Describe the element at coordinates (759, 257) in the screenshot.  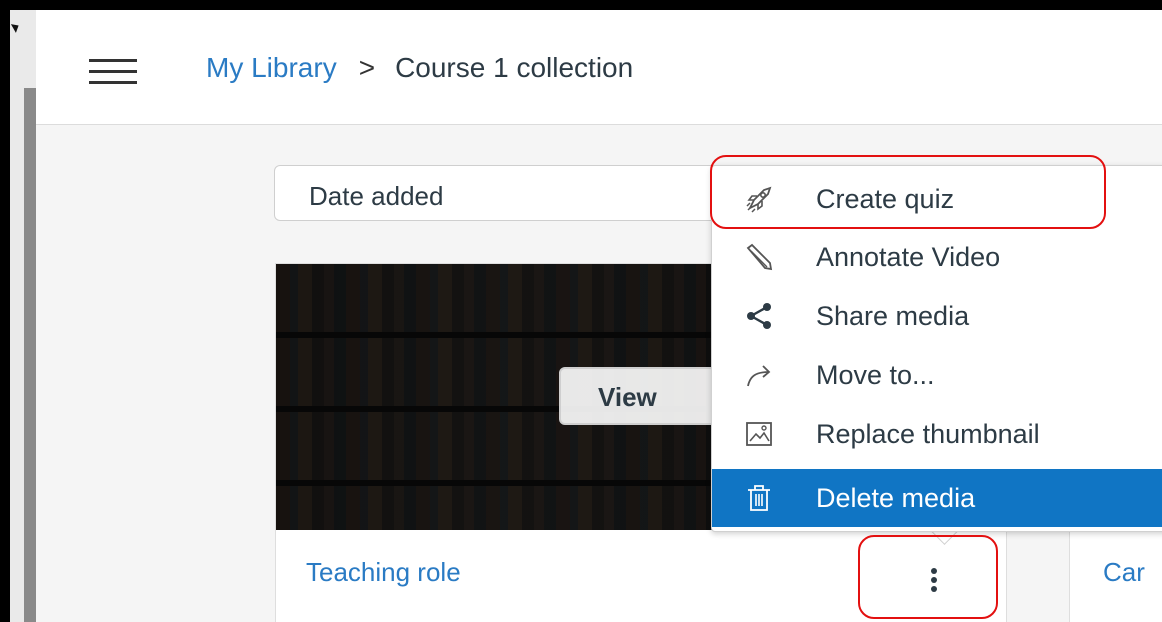
I see `pencil-icon` at that location.